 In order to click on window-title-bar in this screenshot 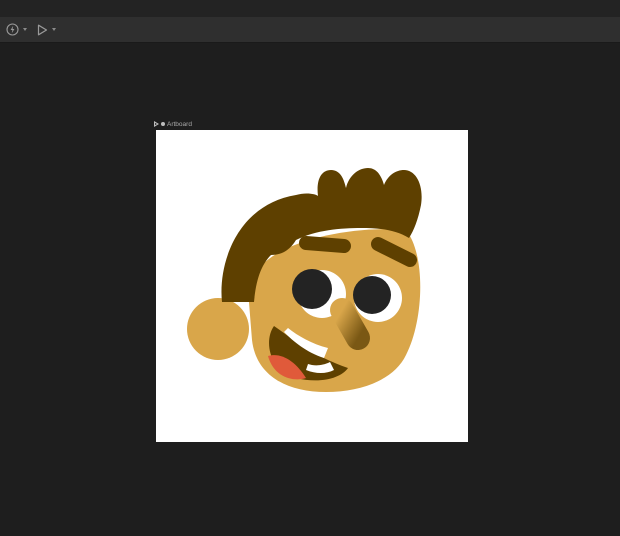, I will do `click(310, 8)`.